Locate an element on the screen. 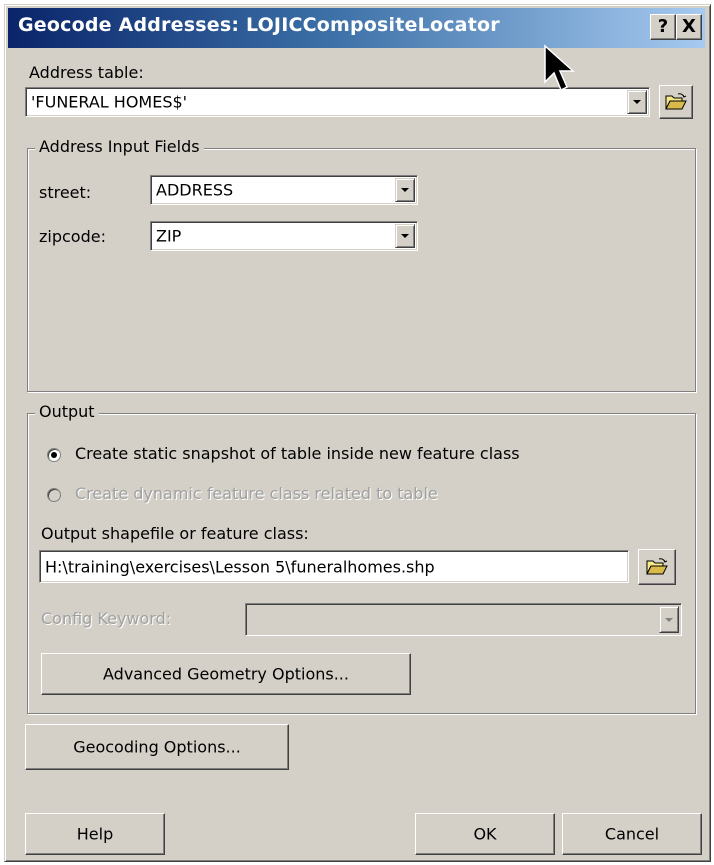 The height and width of the screenshot is (865, 714). zipcode-value: ZIP is located at coordinates (169, 236).